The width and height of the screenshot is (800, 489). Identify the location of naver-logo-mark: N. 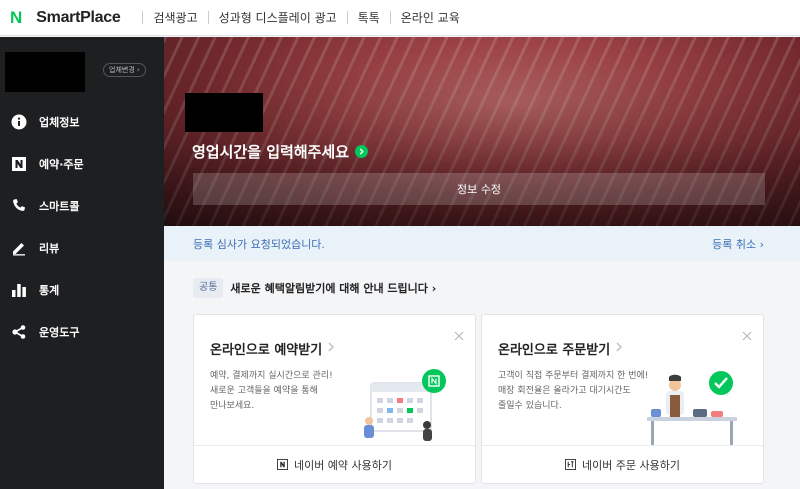
(16, 17).